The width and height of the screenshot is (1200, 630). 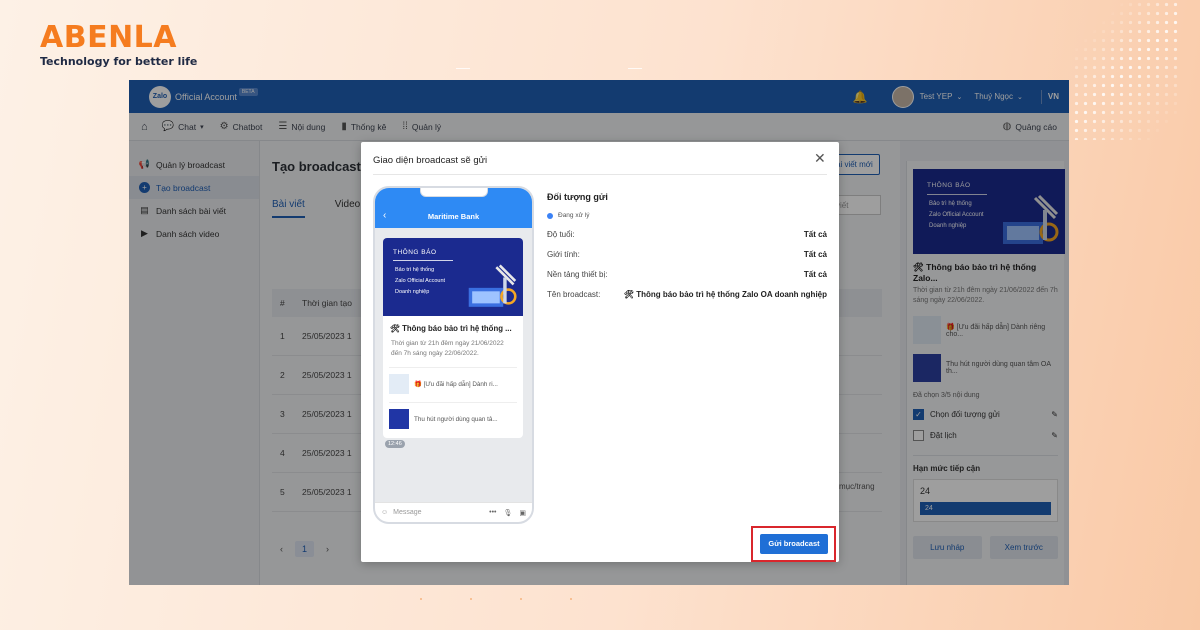 I want to click on input-actions: ••• 🎙 ▣, so click(x=507, y=513).